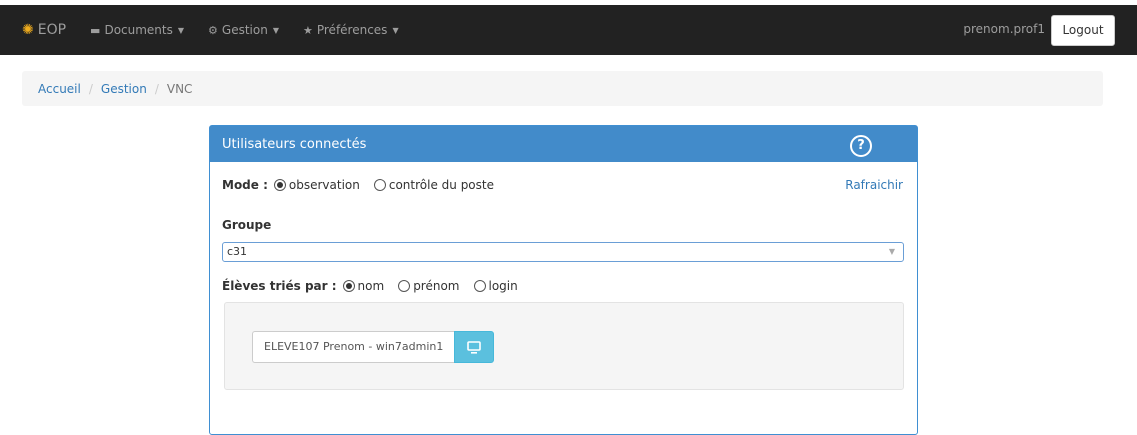  I want to click on sort-prenom-label: prénom, so click(436, 286).